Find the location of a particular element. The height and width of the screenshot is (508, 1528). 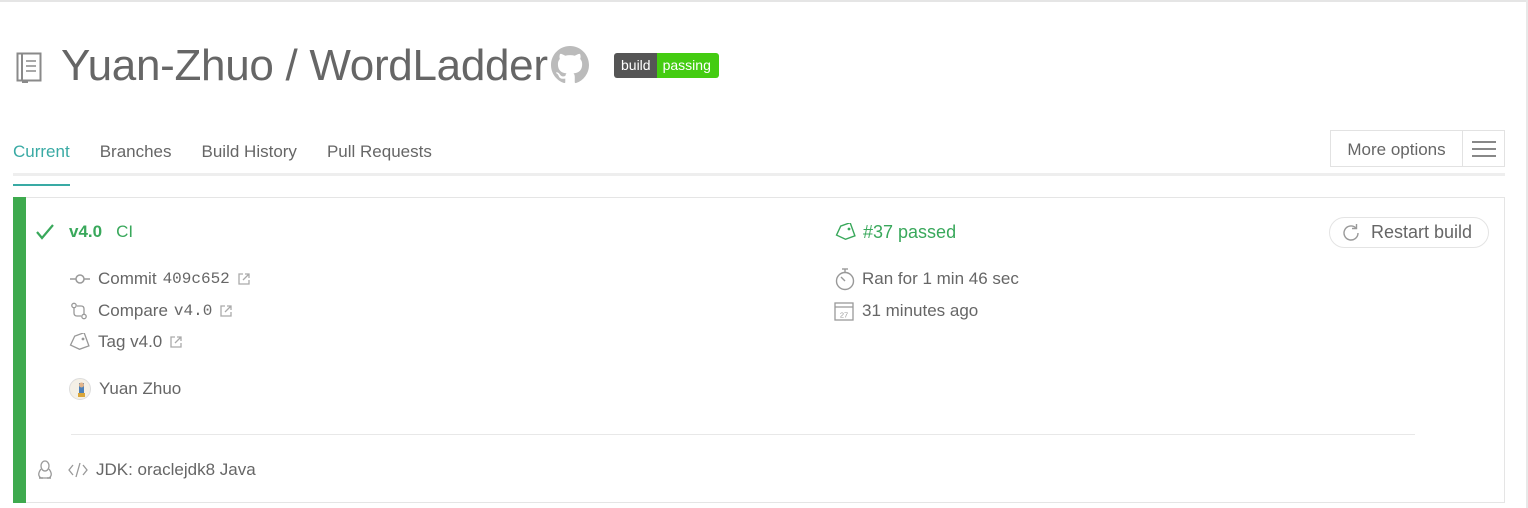

commit-hash: 409c652 is located at coordinates (196, 279).